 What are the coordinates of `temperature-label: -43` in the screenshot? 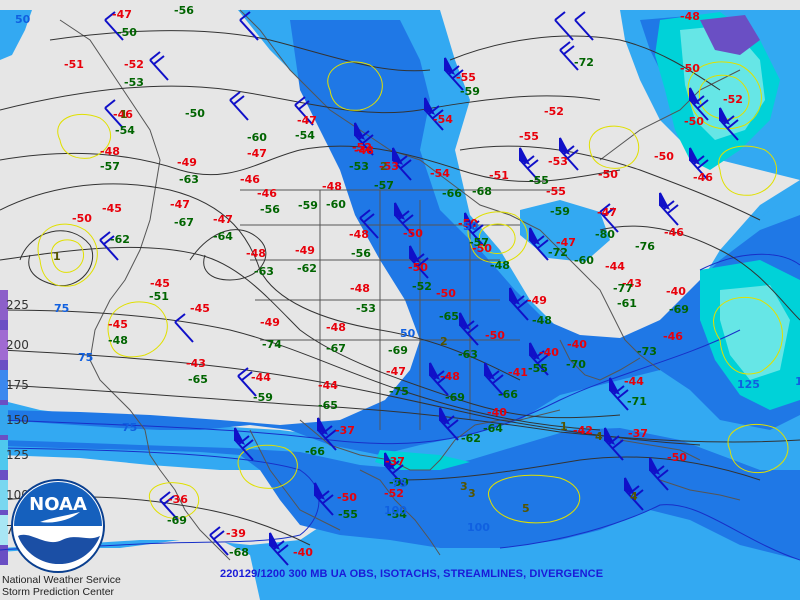 It's located at (196, 363).